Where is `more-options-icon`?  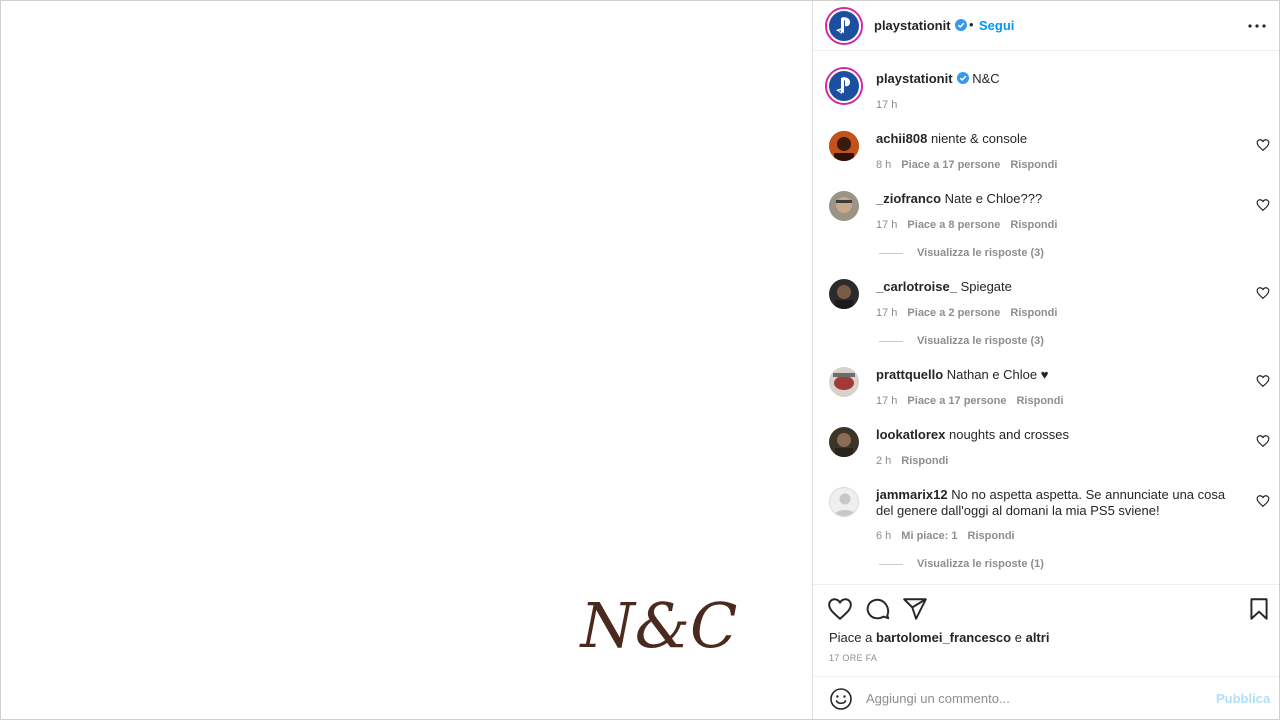
more-options-icon is located at coordinates (1257, 26).